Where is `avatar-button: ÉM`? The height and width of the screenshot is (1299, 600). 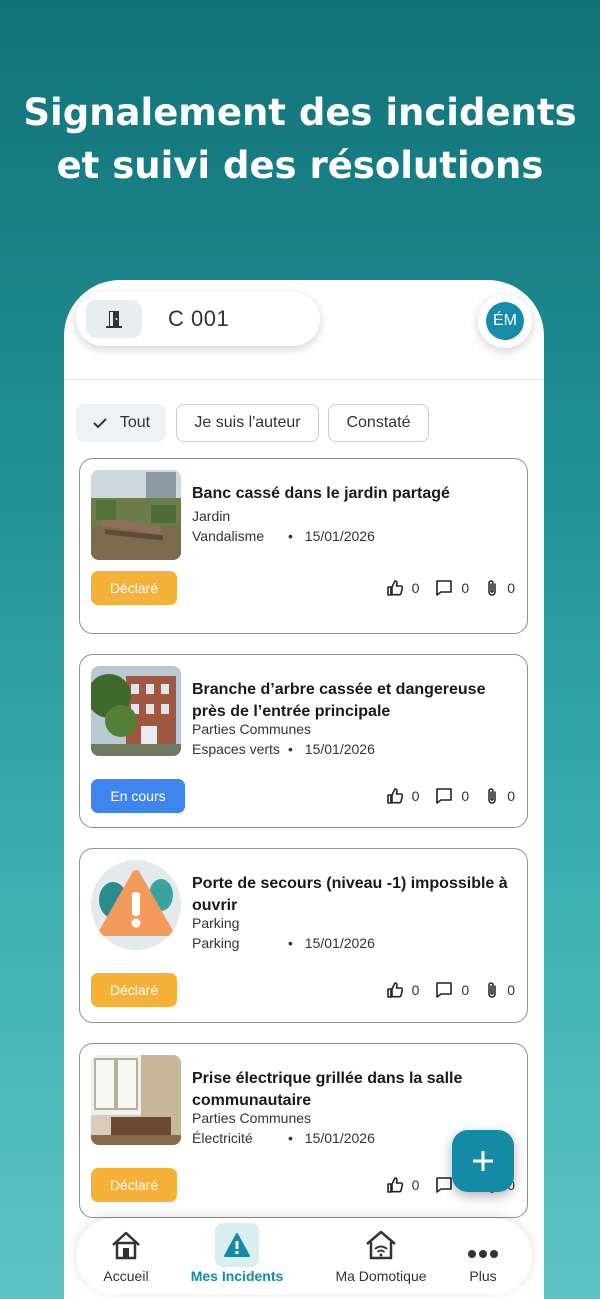
avatar-button: ÉM is located at coordinates (505, 321).